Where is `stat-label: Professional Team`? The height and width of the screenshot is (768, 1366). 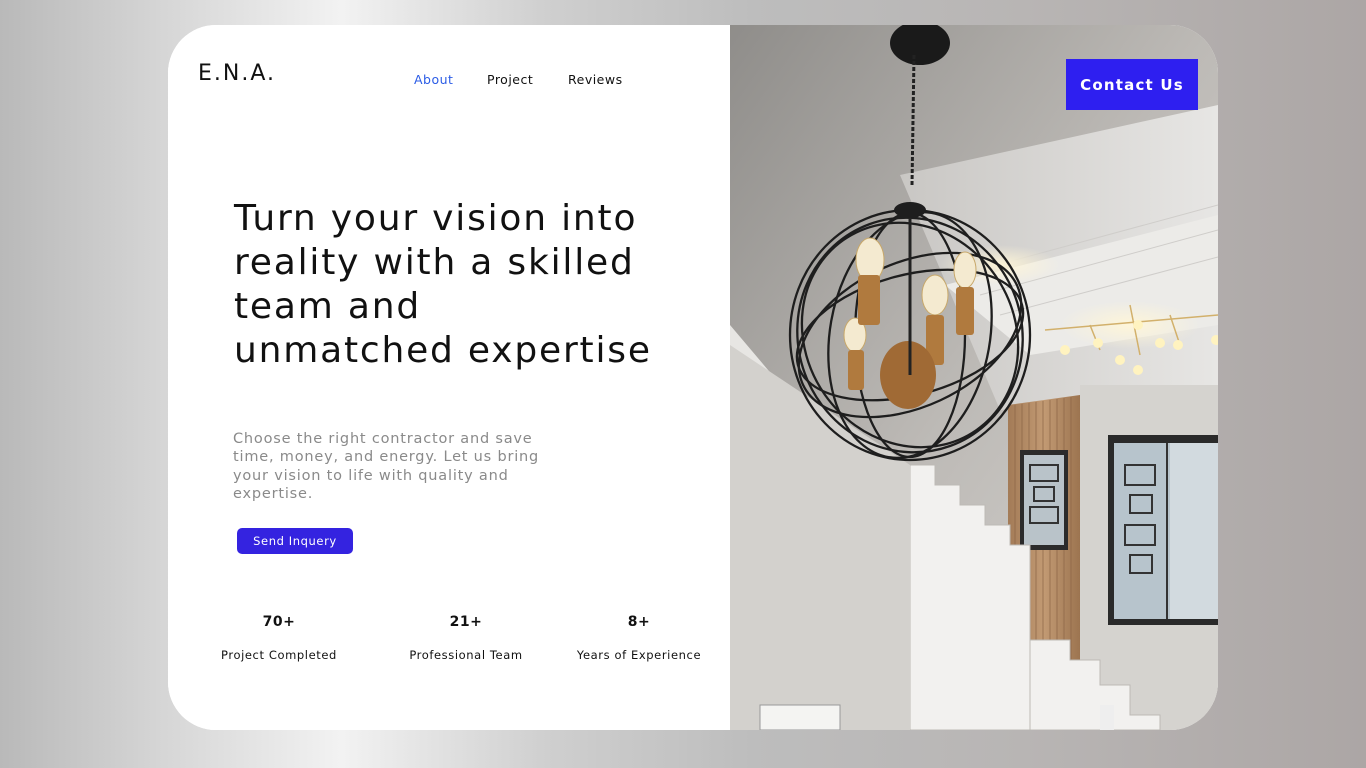 stat-label: Professional Team is located at coordinates (466, 655).